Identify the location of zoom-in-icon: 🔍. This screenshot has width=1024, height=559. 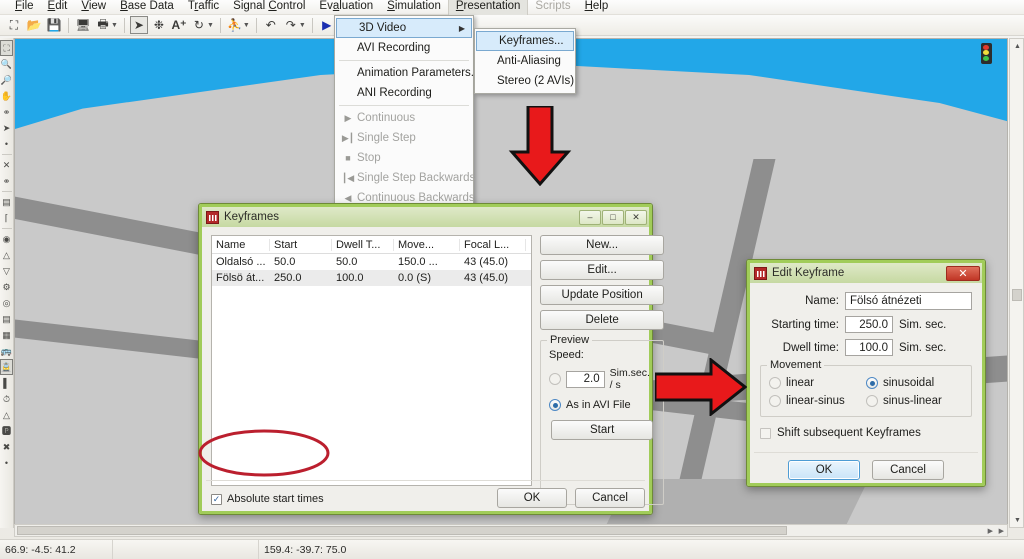
(6, 64).